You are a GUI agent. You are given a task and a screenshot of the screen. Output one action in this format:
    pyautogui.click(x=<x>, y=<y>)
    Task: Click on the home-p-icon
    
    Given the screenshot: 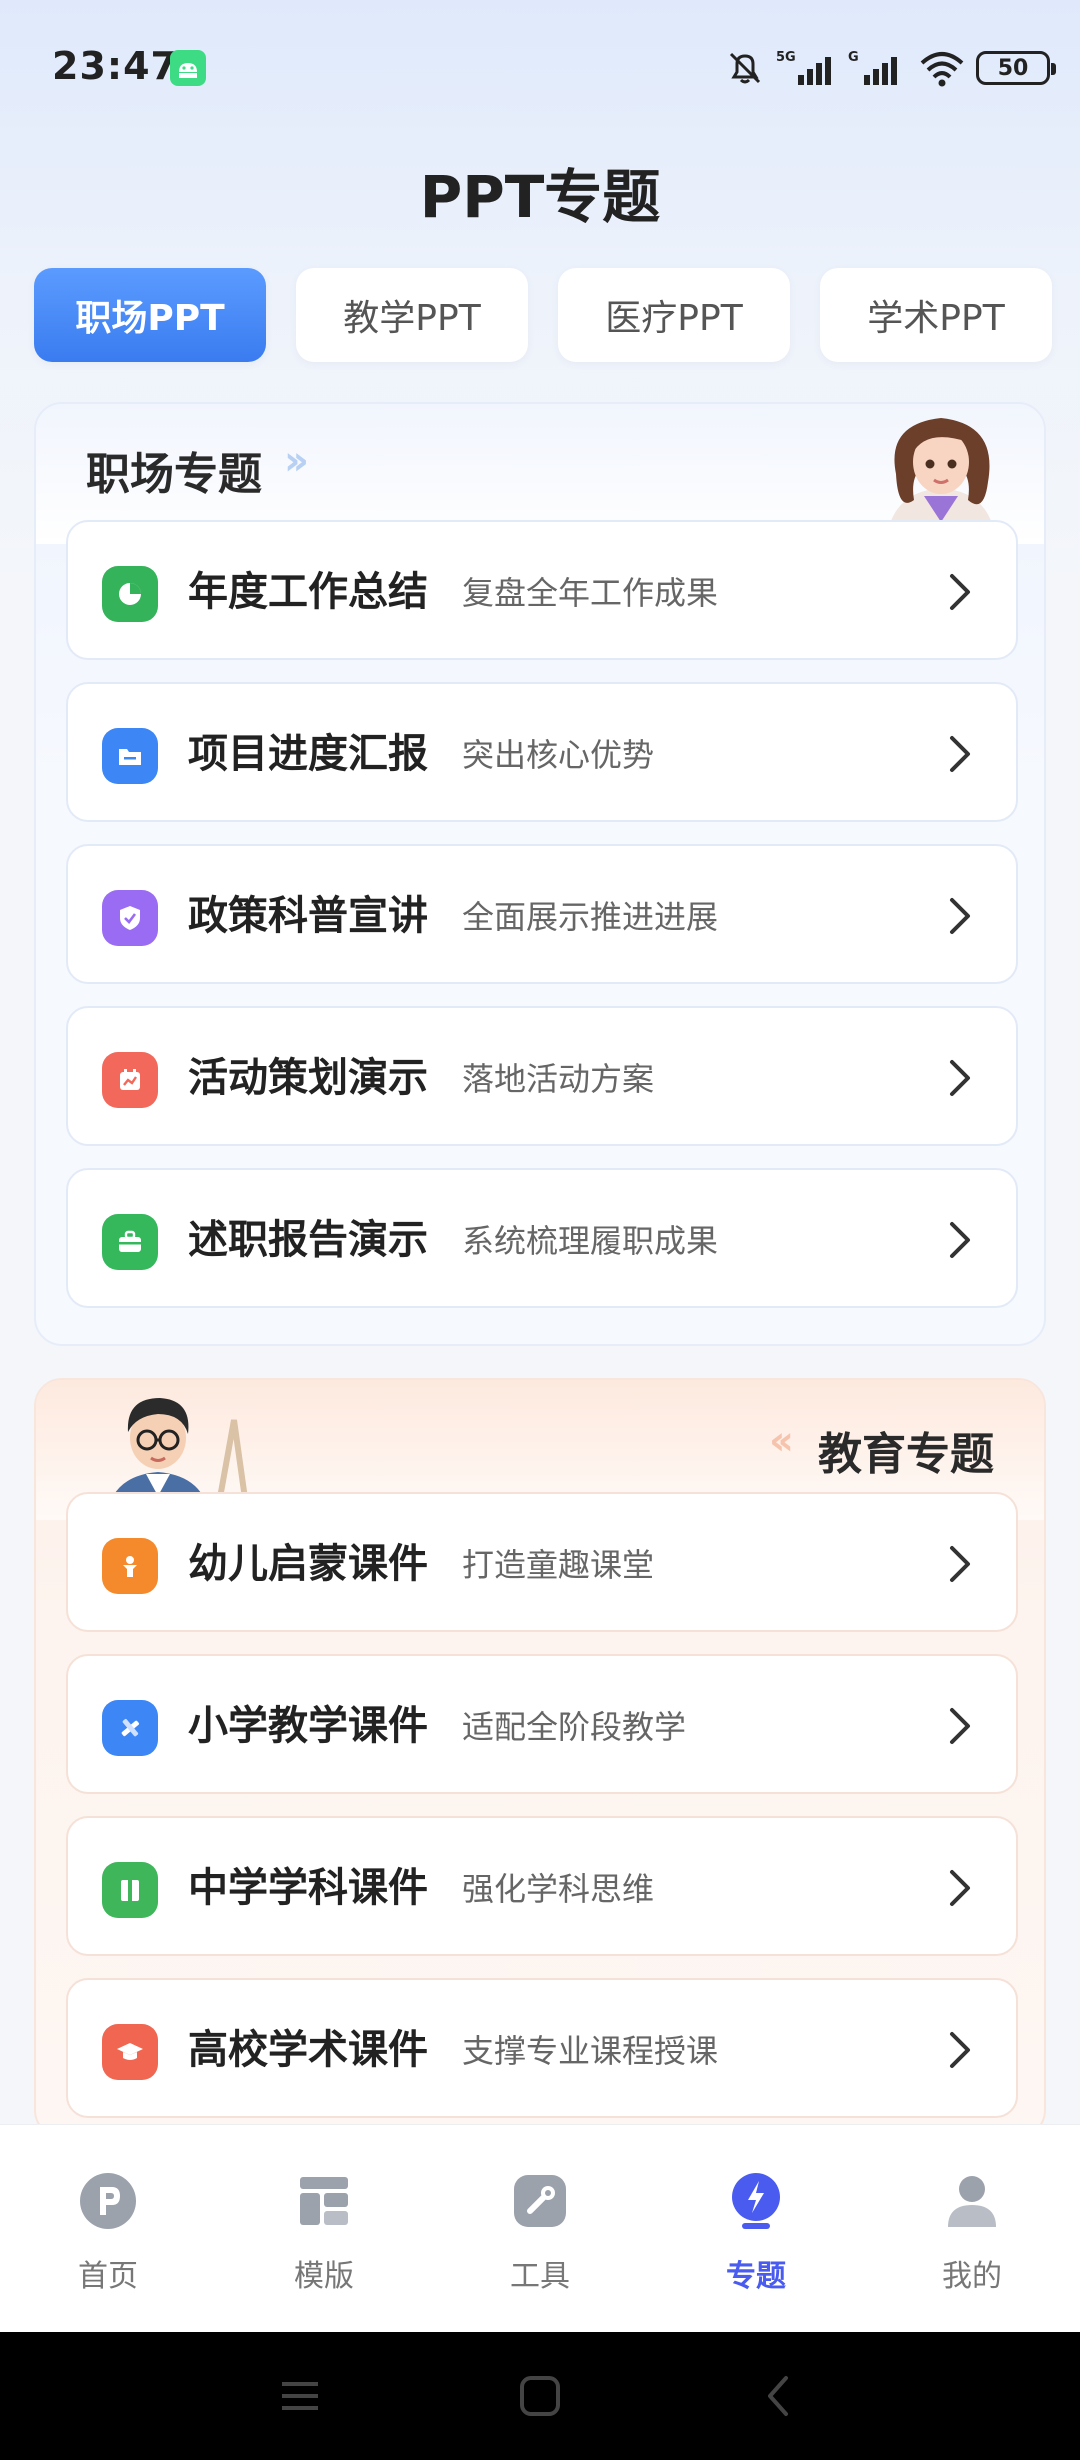 What is the action you would take?
    pyautogui.click(x=108, y=2201)
    